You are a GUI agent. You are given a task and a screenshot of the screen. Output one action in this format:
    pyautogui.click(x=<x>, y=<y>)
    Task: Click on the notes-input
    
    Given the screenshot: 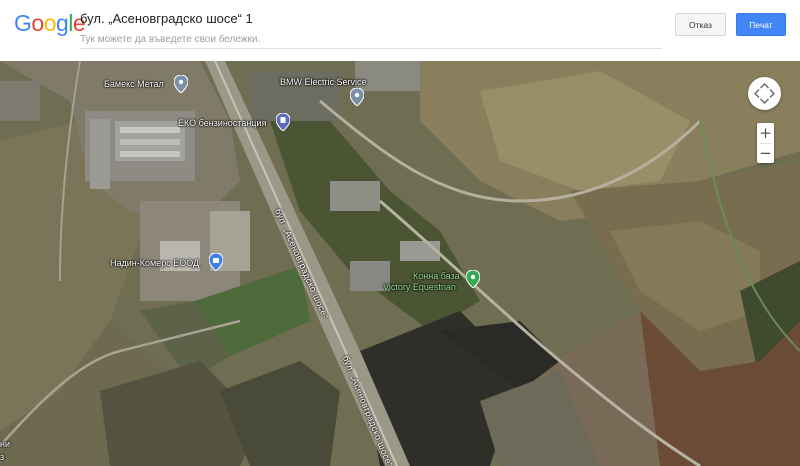 What is the action you would take?
    pyautogui.click(x=371, y=39)
    